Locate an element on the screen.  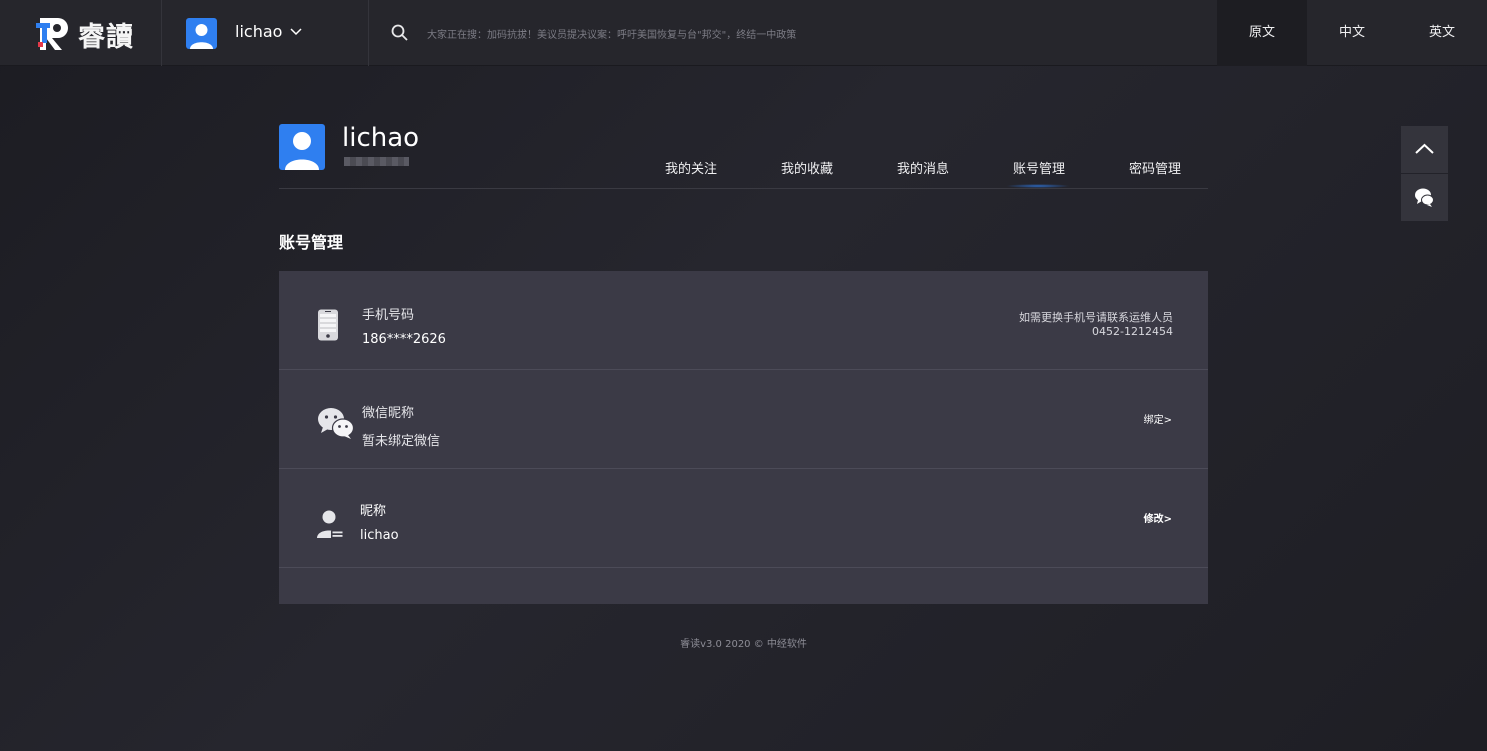
tab-favorites: 我的收藏 is located at coordinates (807, 167).